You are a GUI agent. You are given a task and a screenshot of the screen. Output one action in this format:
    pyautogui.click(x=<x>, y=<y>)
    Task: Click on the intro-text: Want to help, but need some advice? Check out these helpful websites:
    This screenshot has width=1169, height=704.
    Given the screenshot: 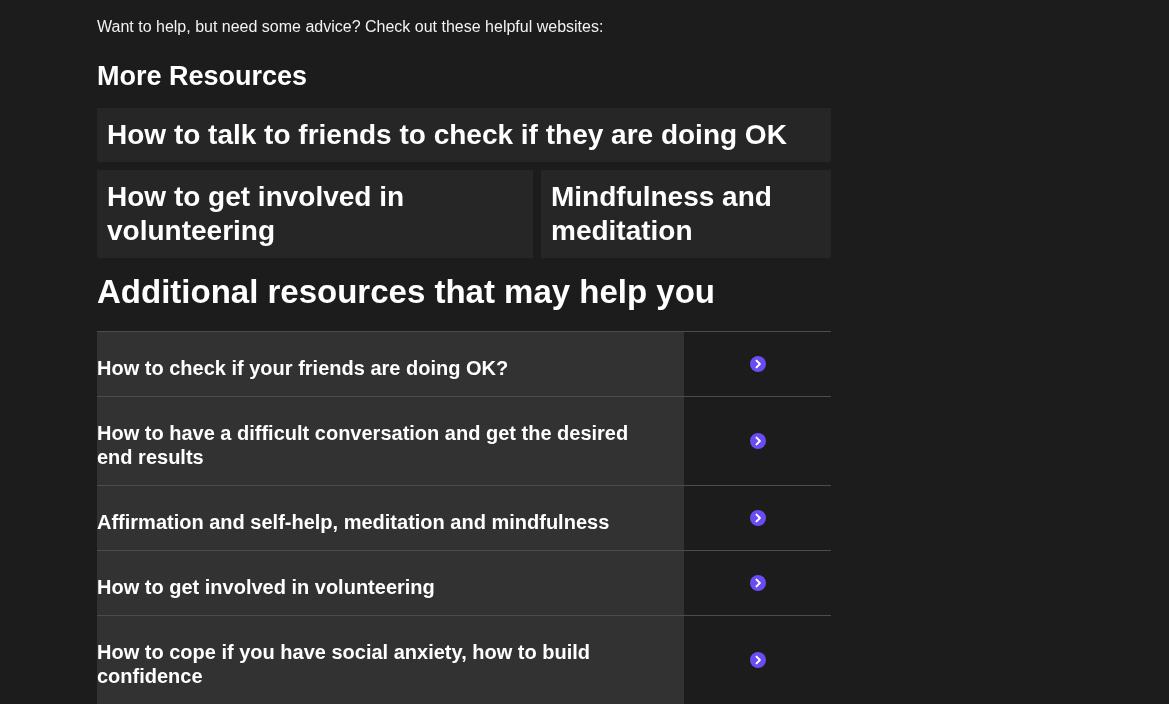 What is the action you would take?
    pyautogui.click(x=351, y=27)
    